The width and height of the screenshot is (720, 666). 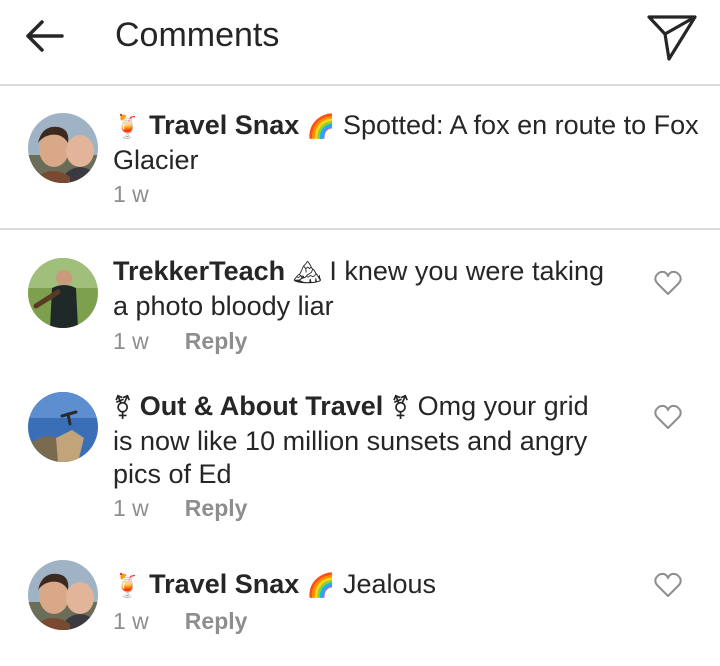 What do you see at coordinates (224, 125) in the screenshot?
I see `caption-username: Travel Snax` at bounding box center [224, 125].